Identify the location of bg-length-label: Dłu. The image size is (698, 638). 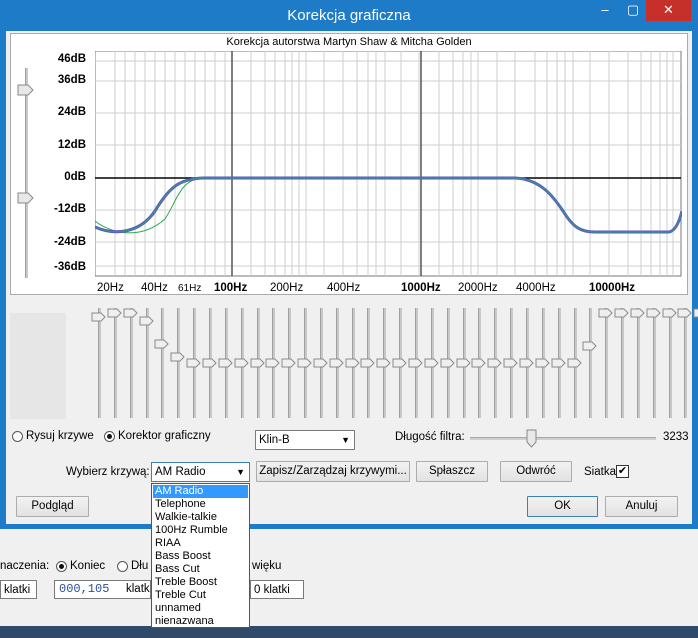
(140, 566).